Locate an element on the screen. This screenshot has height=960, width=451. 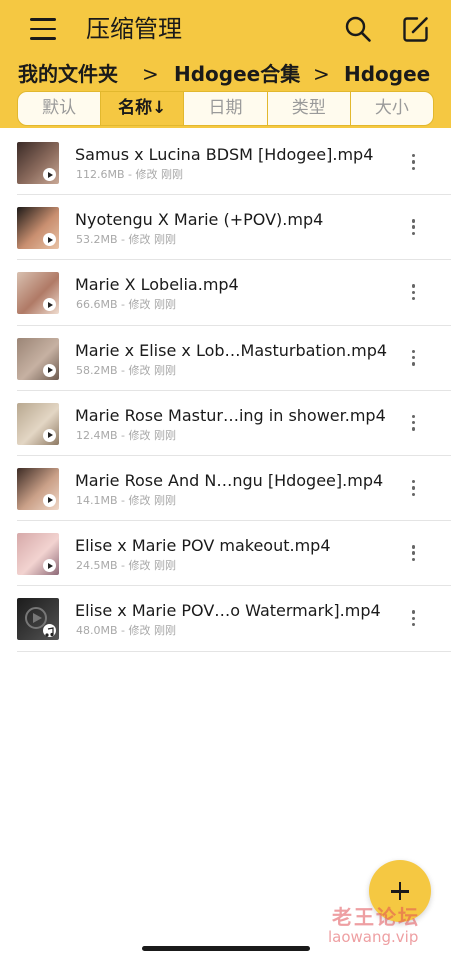
file-meta: 12.4MB - 修改 刚刚 is located at coordinates (126, 435).